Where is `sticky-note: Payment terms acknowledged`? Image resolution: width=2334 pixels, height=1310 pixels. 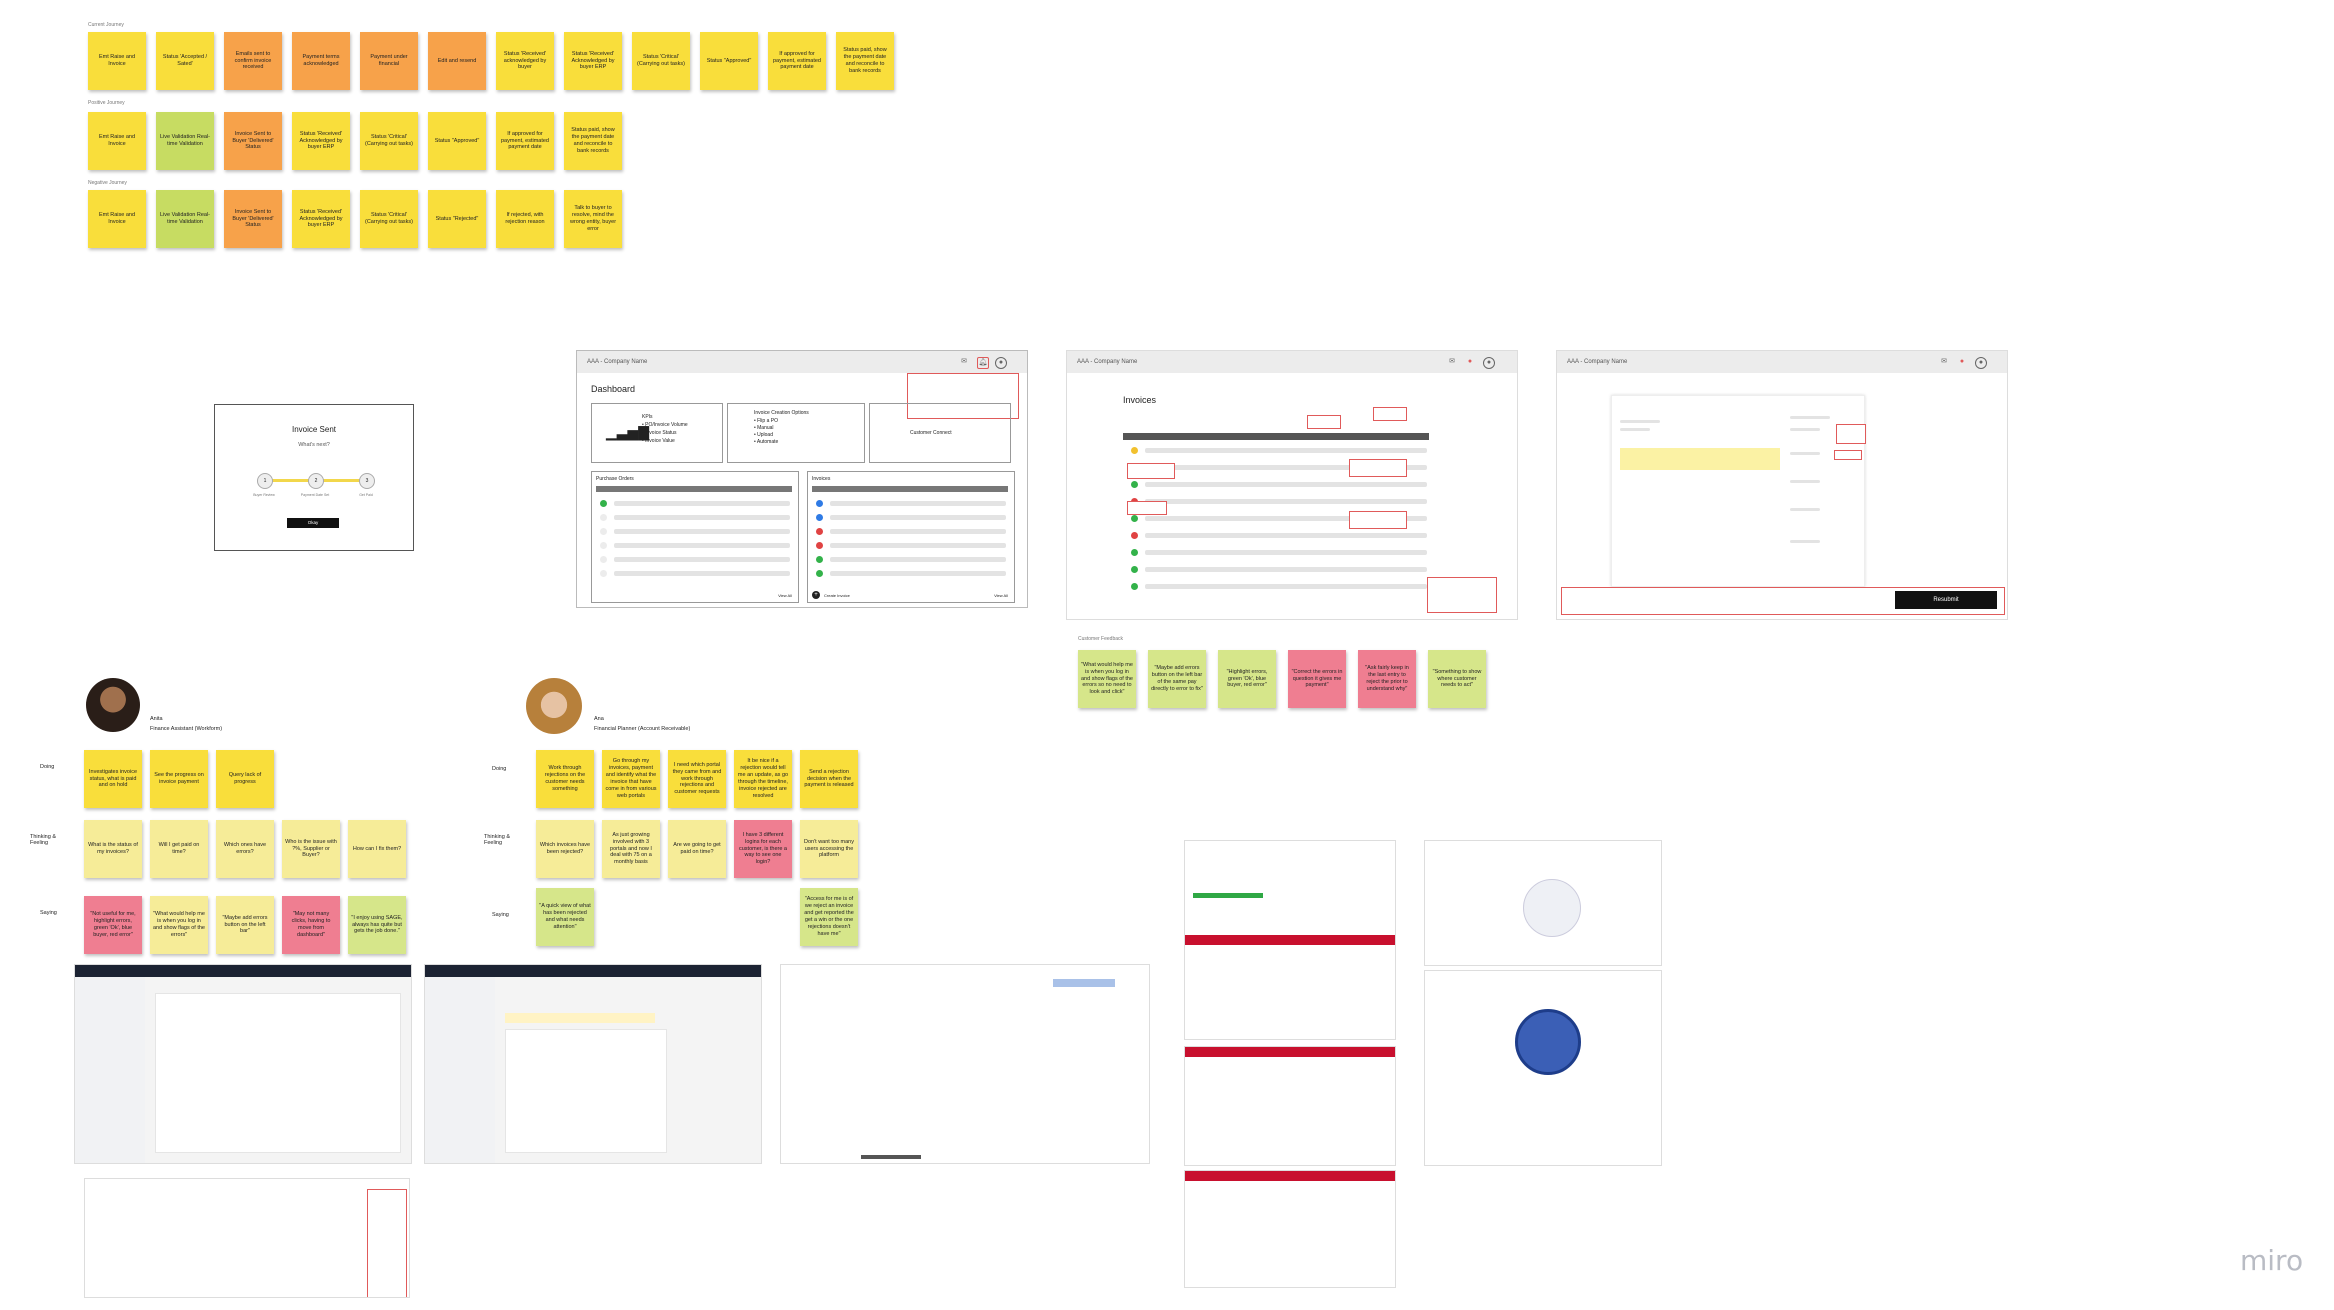
sticky-note: Payment terms acknowledged is located at coordinates (321, 61).